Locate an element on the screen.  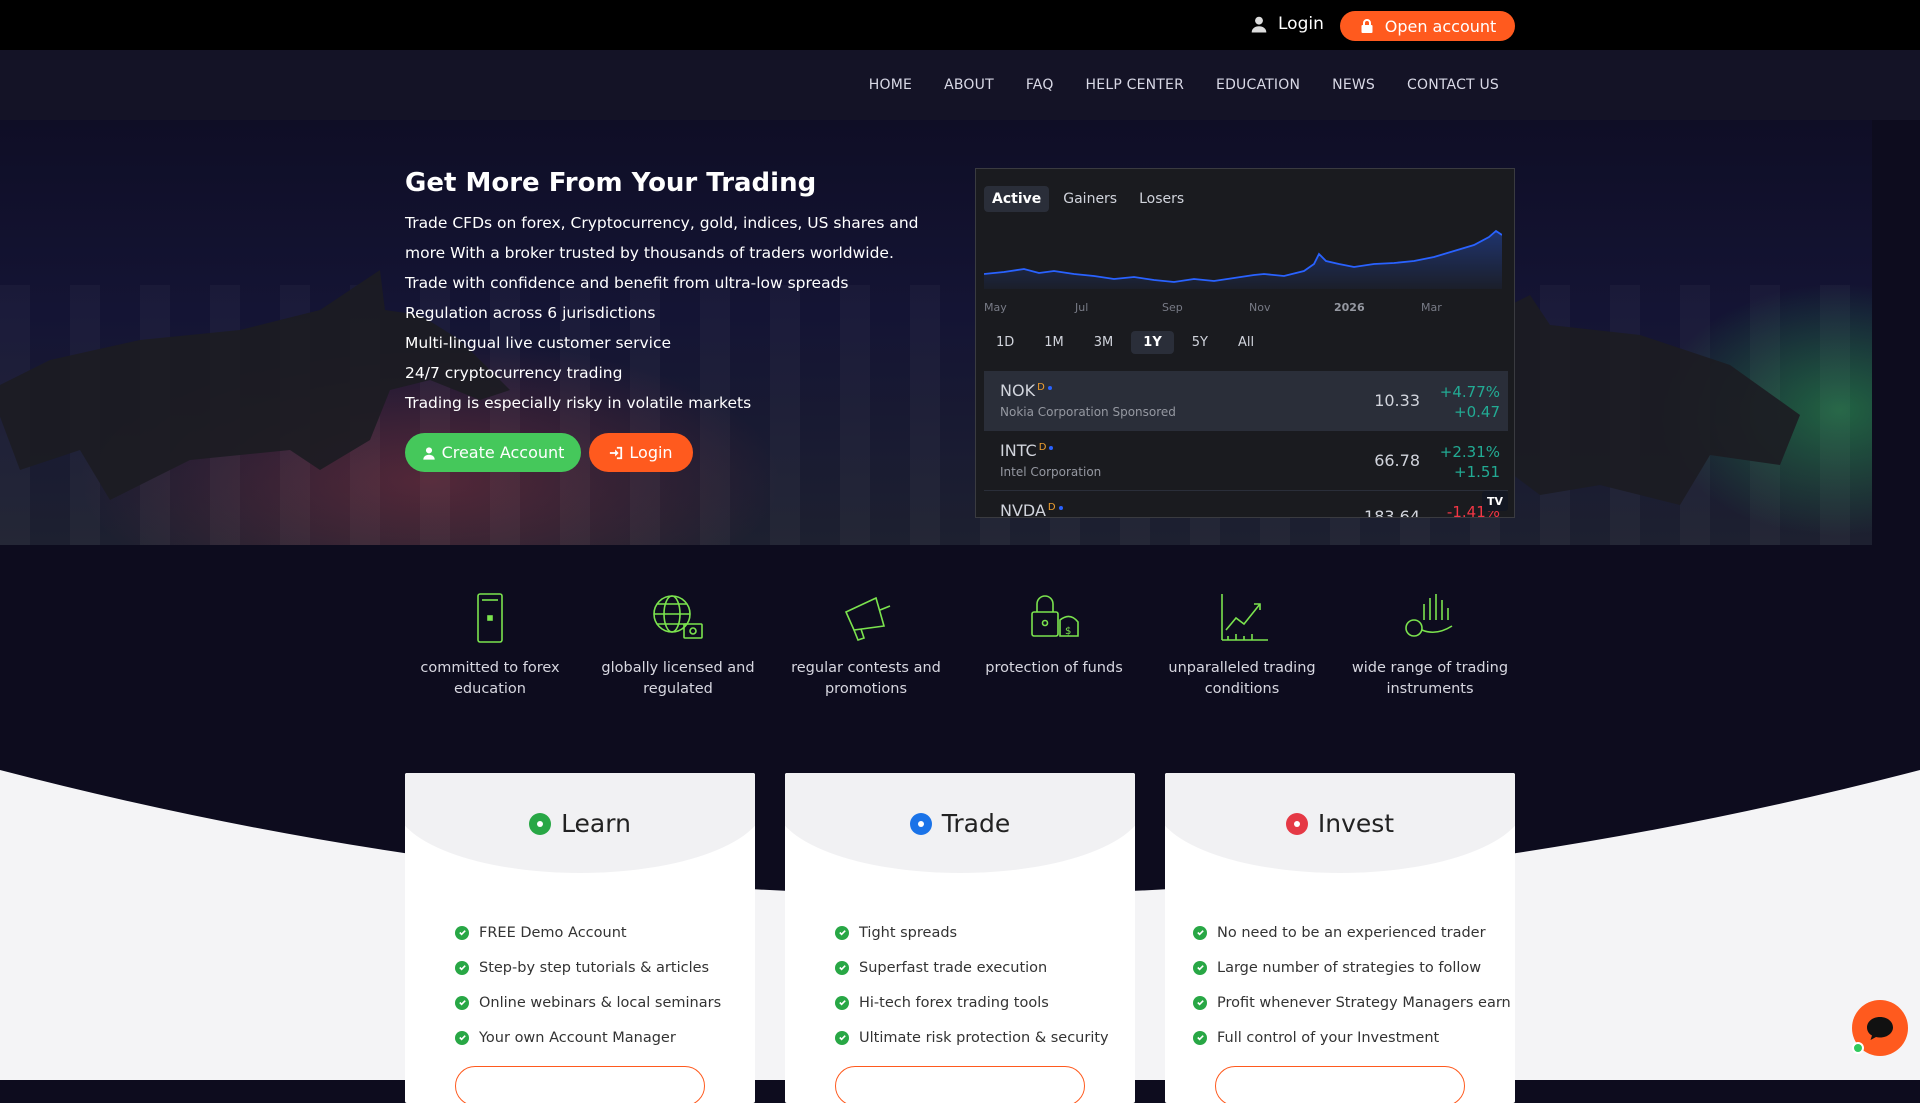
nav-help-center: HELP CENTER is located at coordinates (1135, 85).